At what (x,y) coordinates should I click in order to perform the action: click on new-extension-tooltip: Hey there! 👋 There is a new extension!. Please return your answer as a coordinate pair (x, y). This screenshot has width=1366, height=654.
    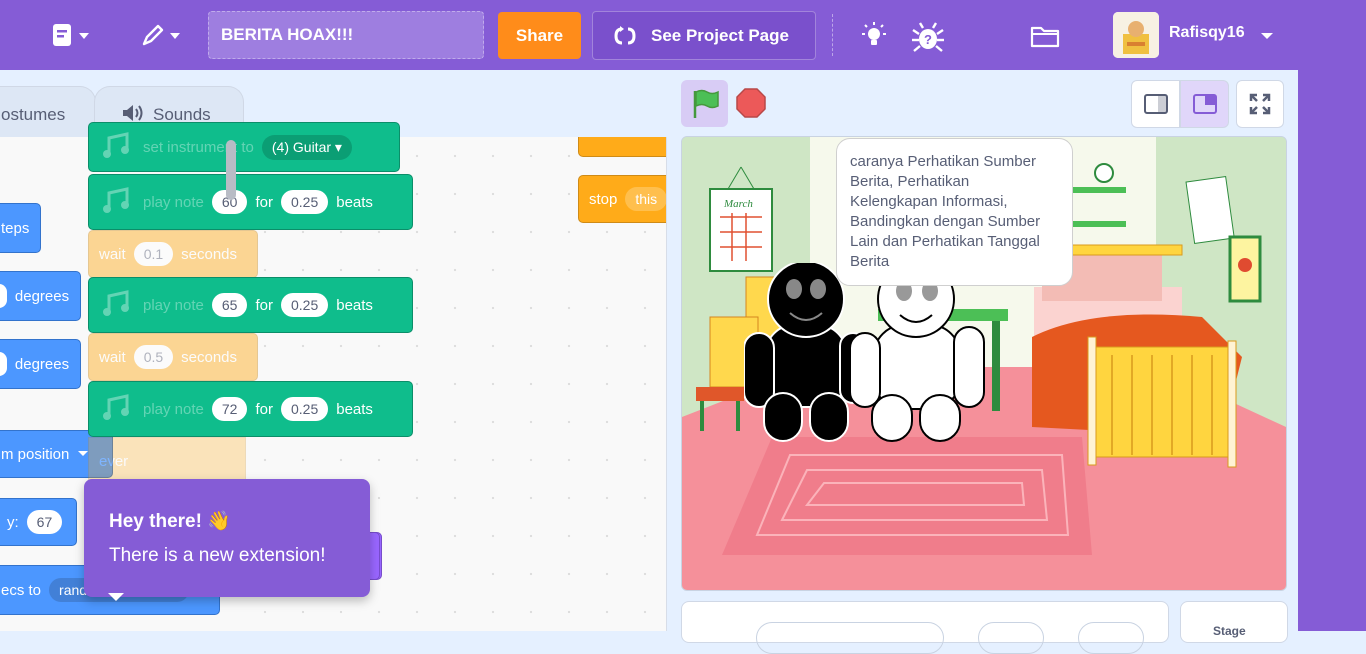
    Looking at the image, I should click on (227, 540).